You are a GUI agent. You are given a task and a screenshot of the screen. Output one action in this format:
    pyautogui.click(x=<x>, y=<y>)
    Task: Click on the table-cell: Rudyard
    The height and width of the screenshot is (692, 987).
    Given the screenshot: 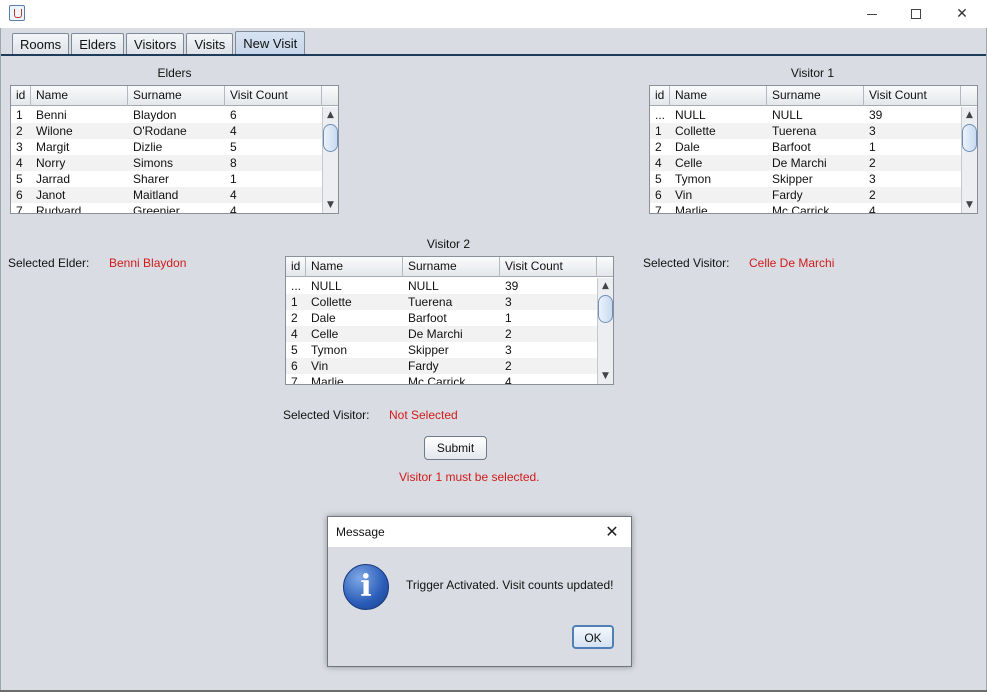 What is the action you would take?
    pyautogui.click(x=59, y=208)
    